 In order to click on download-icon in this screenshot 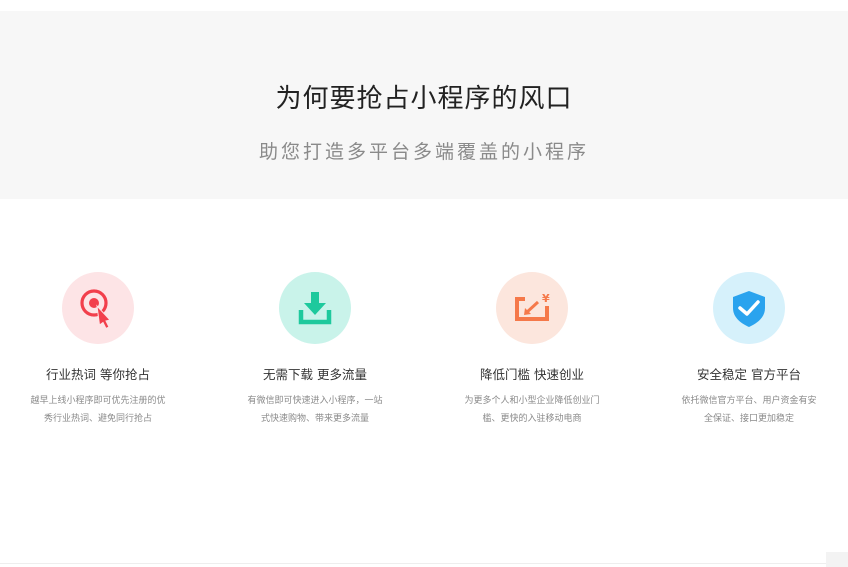, I will do `click(315, 308)`.